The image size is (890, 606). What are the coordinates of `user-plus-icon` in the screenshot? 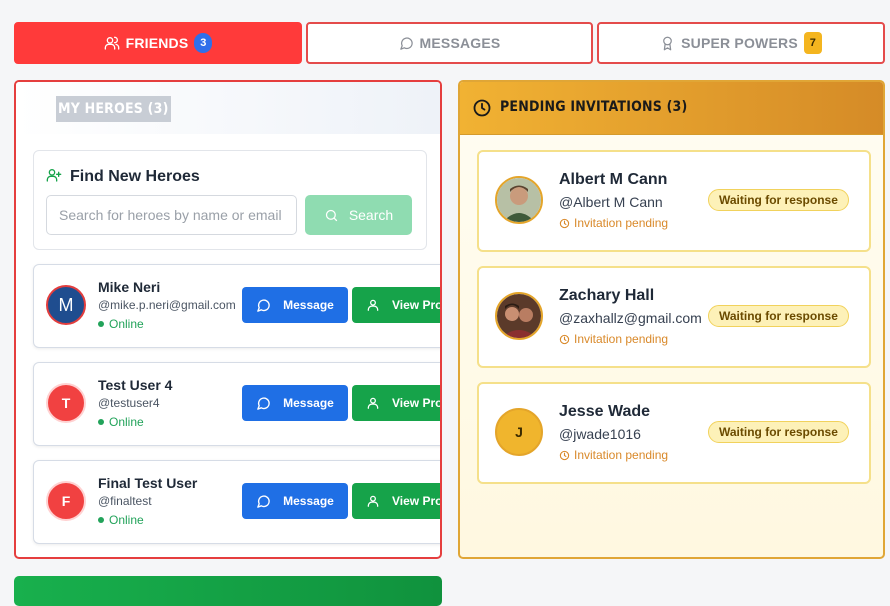 It's located at (54, 177).